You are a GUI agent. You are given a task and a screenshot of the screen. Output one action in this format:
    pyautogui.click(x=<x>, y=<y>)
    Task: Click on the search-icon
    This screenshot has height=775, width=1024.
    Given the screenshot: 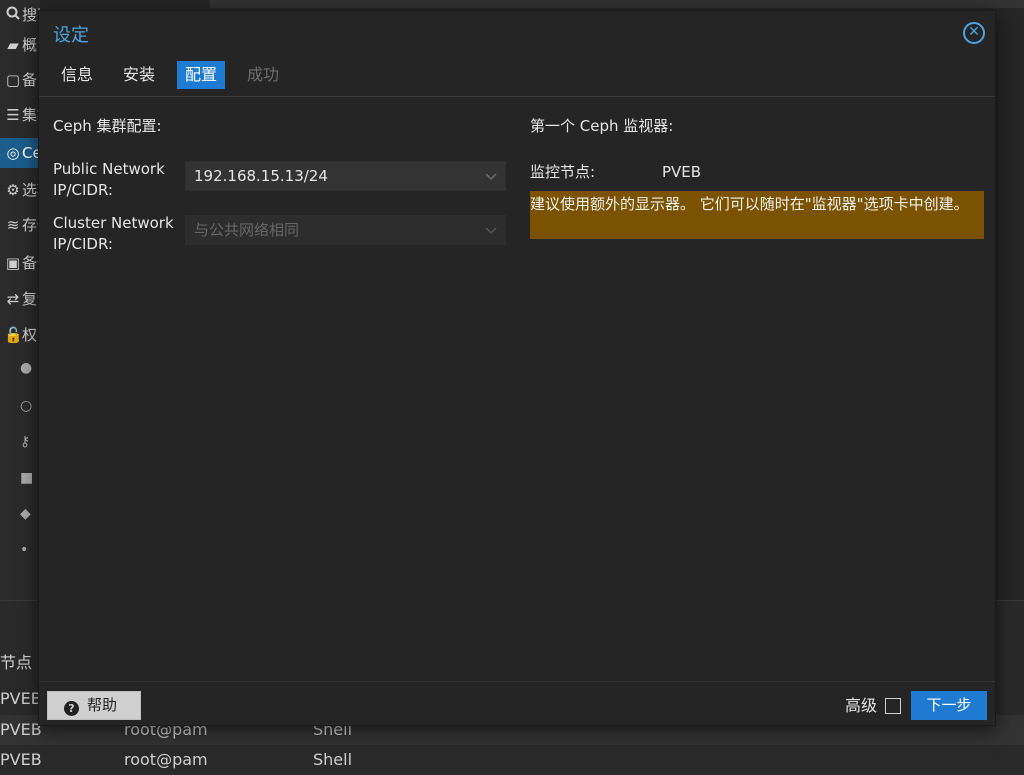 What is the action you would take?
    pyautogui.click(x=13, y=15)
    